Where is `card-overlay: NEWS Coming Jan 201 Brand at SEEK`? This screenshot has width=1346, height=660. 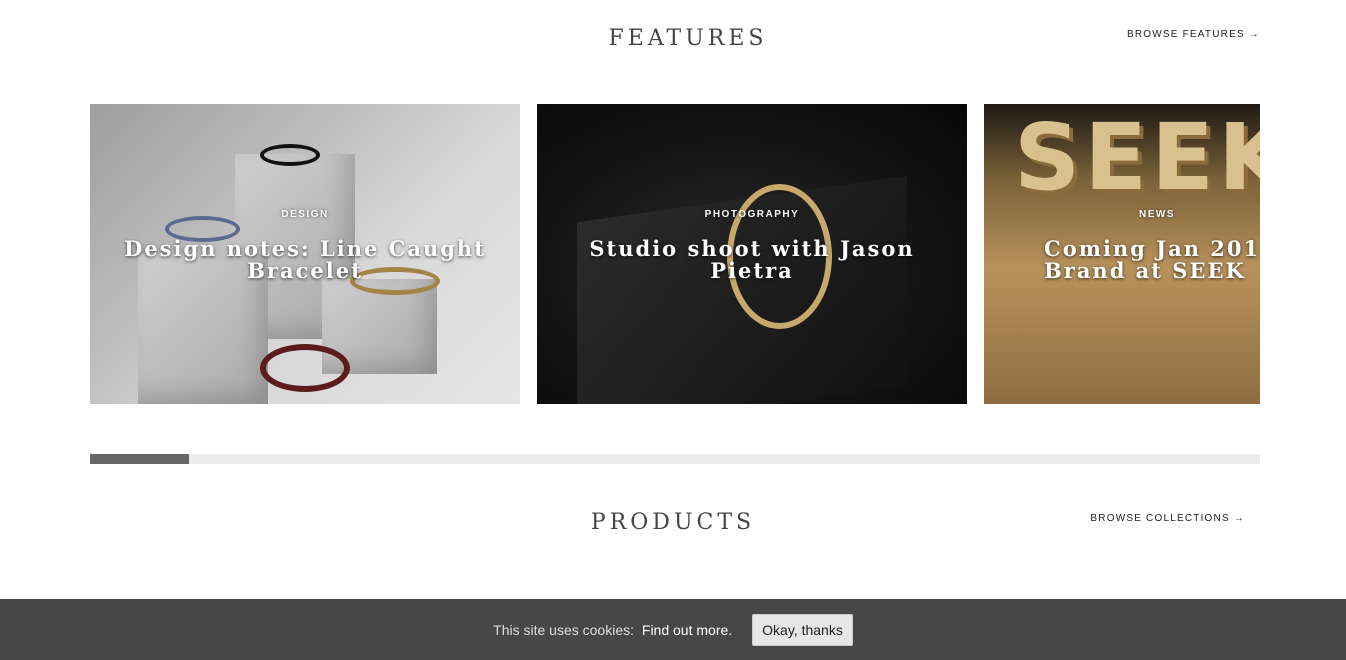 card-overlay: NEWS Coming Jan 201 Brand at SEEK is located at coordinates (1122, 254).